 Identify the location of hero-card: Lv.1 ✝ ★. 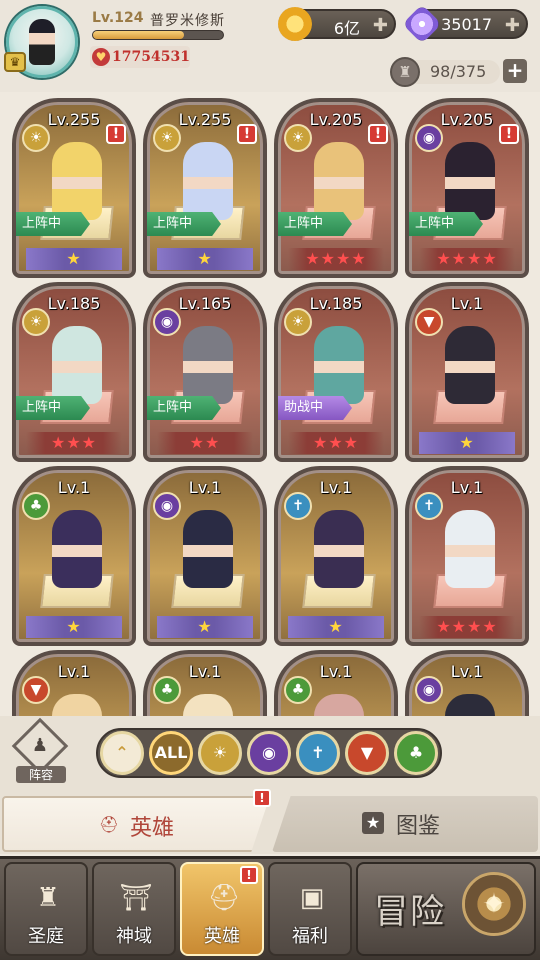
(336, 556).